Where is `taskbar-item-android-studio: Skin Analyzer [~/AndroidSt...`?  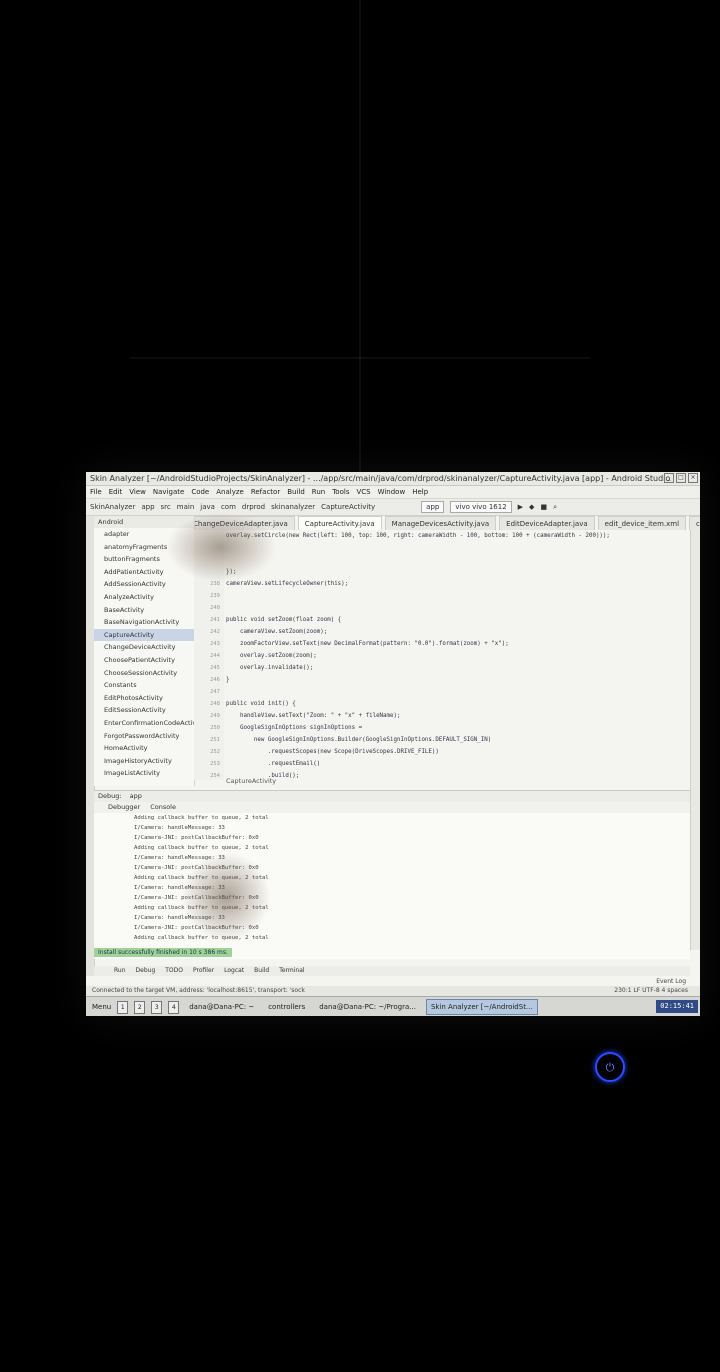
taskbar-item-android-studio: Skin Analyzer [~/AndroidSt... is located at coordinates (481, 1007).